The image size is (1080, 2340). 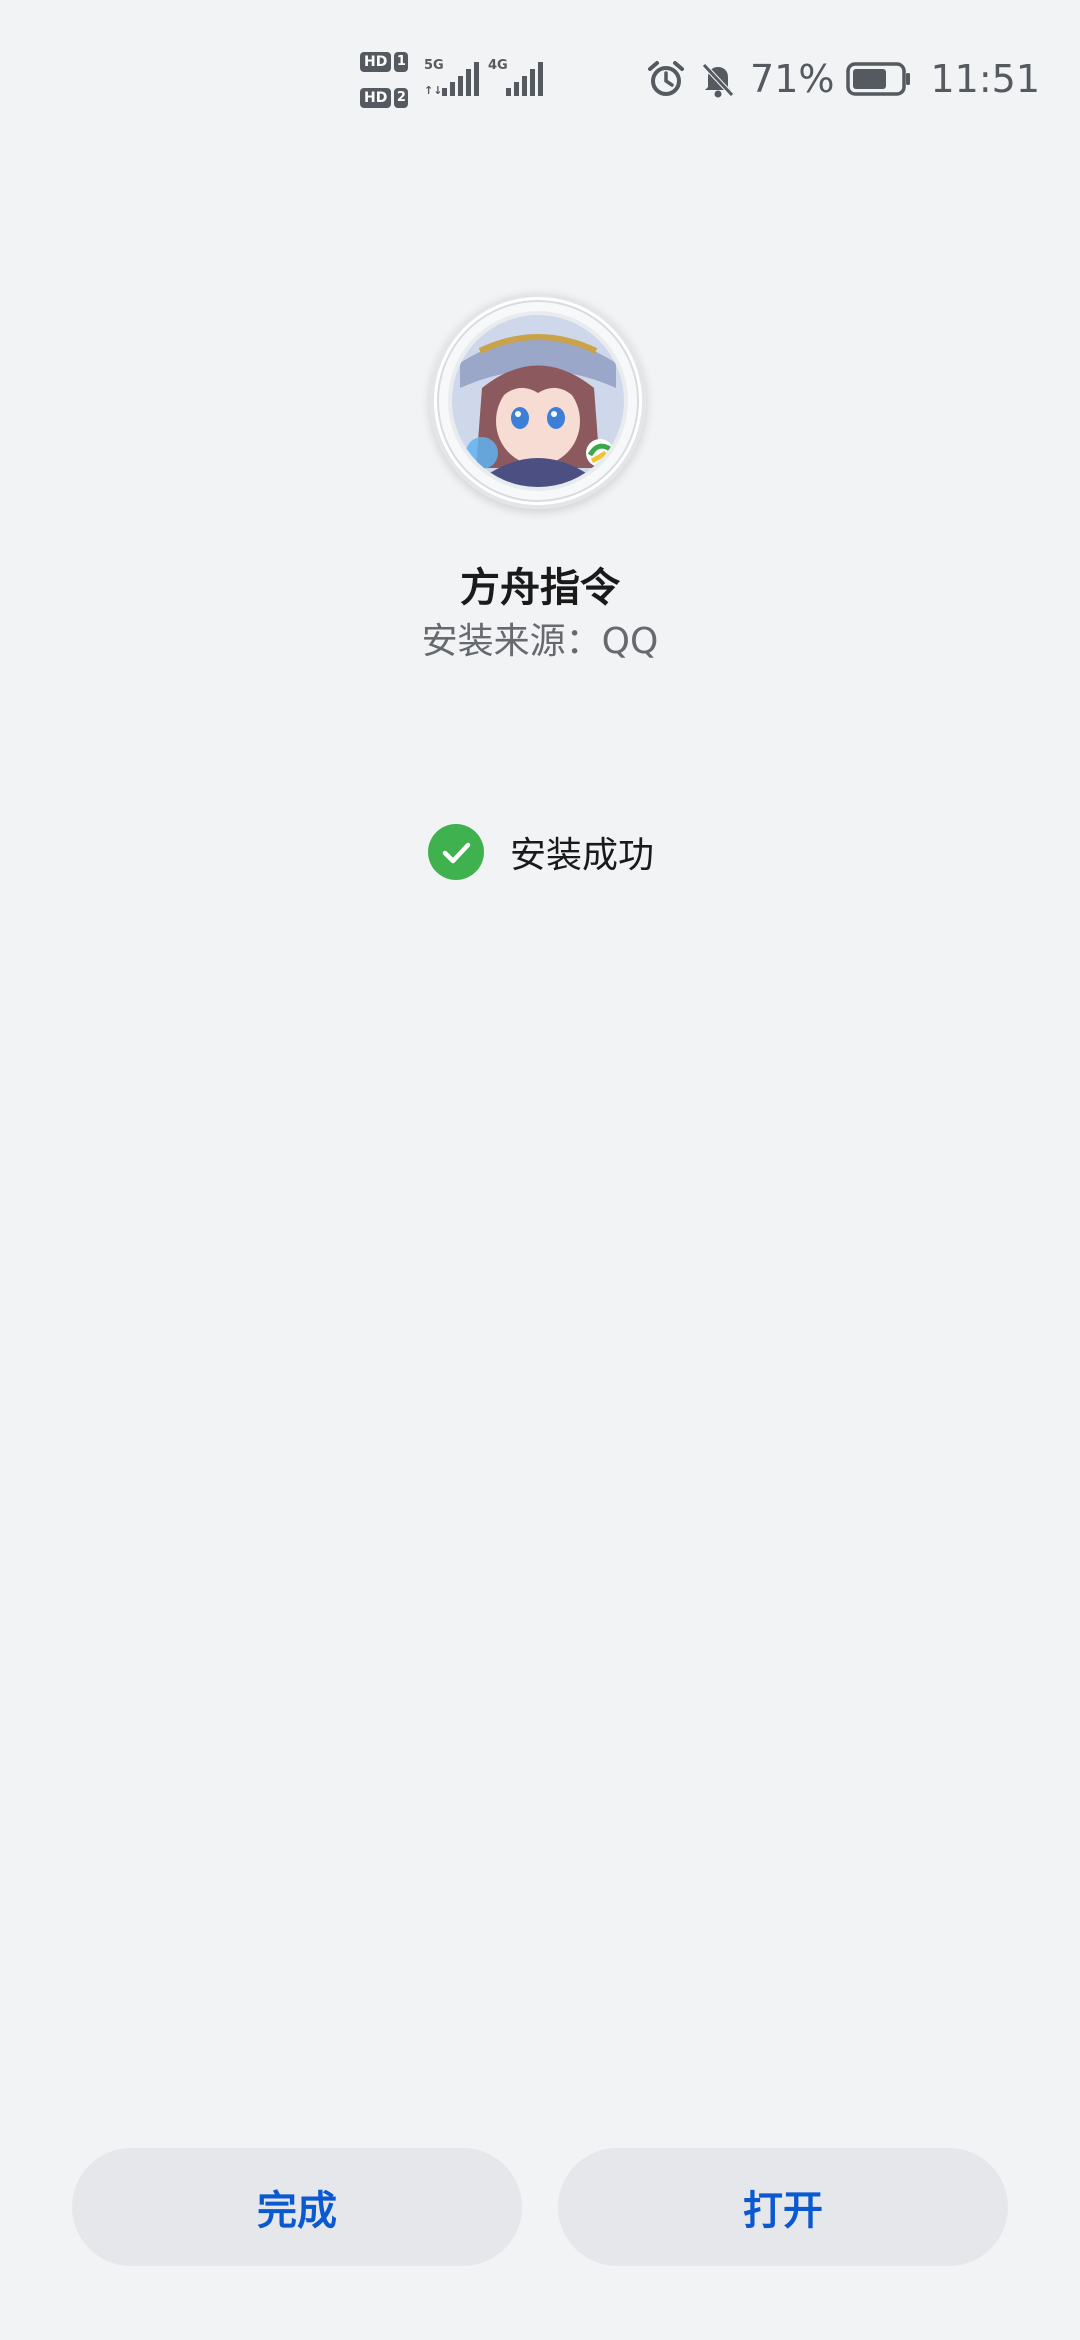 I want to click on install-source-value: QQ, so click(x=630, y=641).